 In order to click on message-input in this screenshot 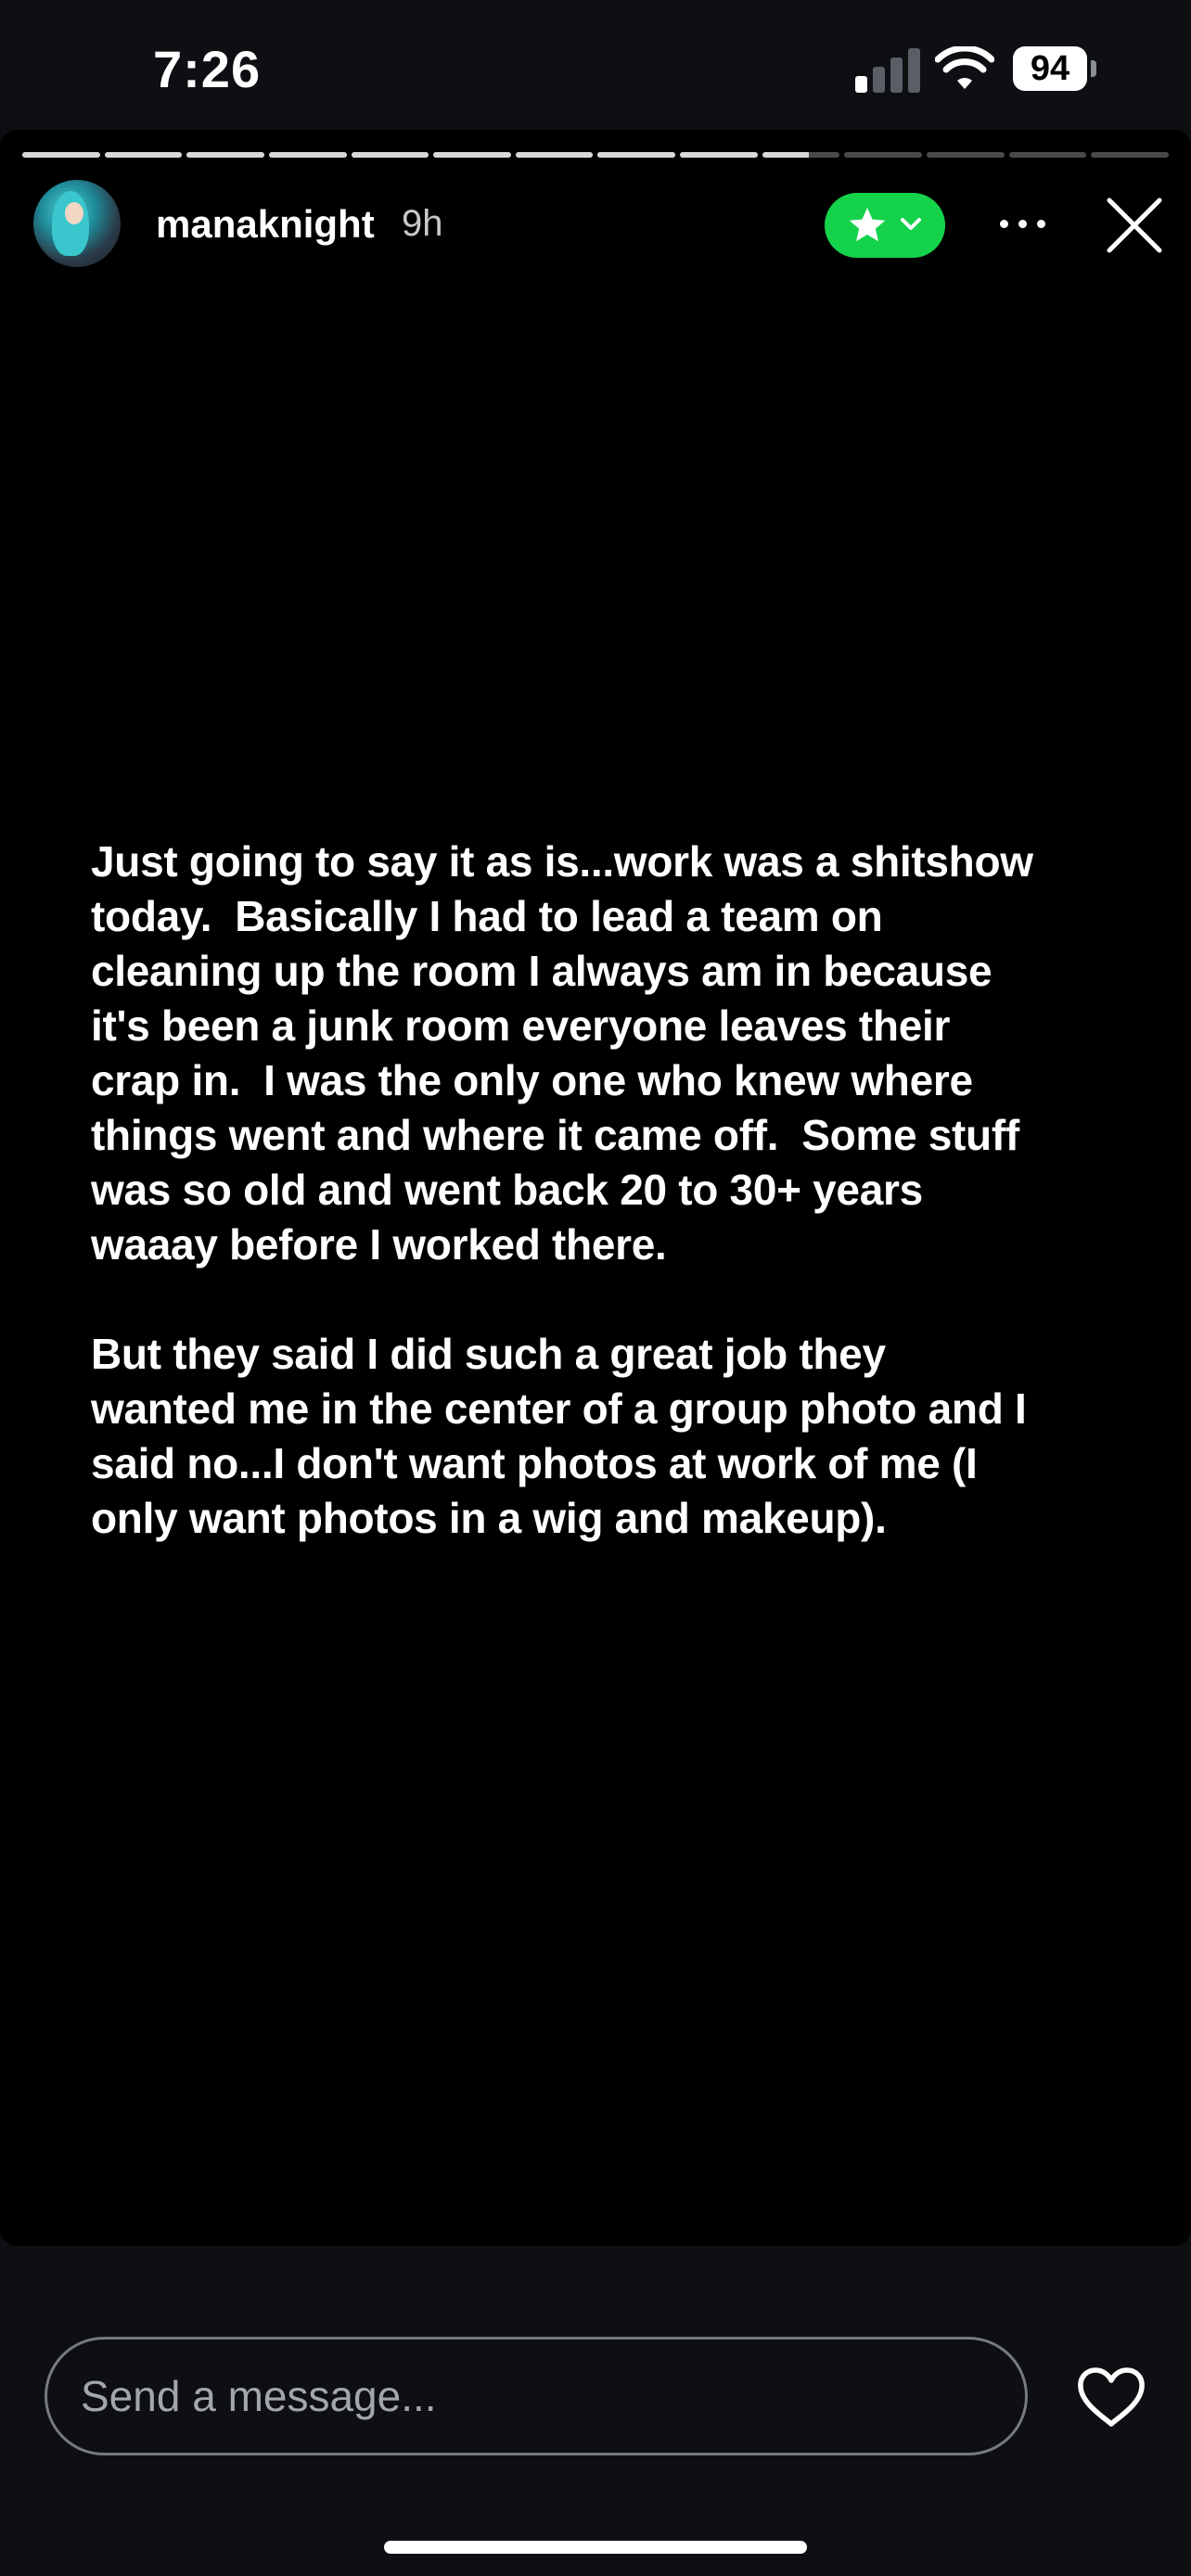, I will do `click(536, 2396)`.